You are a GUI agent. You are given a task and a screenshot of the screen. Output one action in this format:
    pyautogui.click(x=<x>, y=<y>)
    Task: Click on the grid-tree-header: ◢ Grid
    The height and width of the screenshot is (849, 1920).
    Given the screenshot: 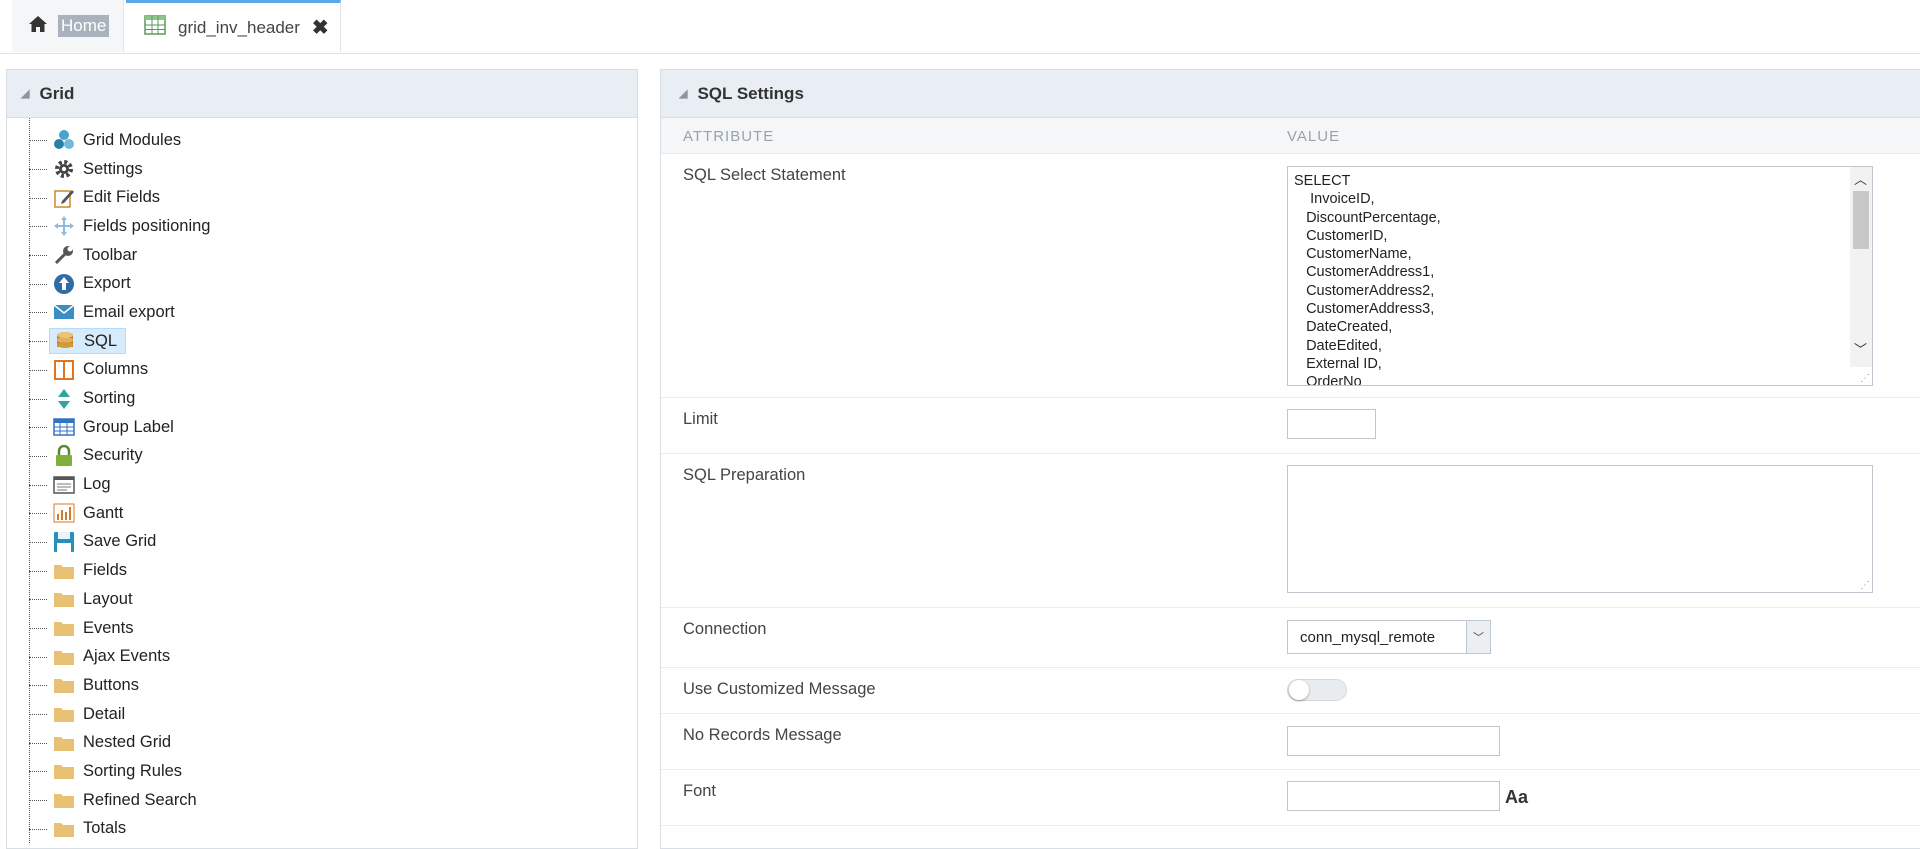 What is the action you would take?
    pyautogui.click(x=322, y=94)
    